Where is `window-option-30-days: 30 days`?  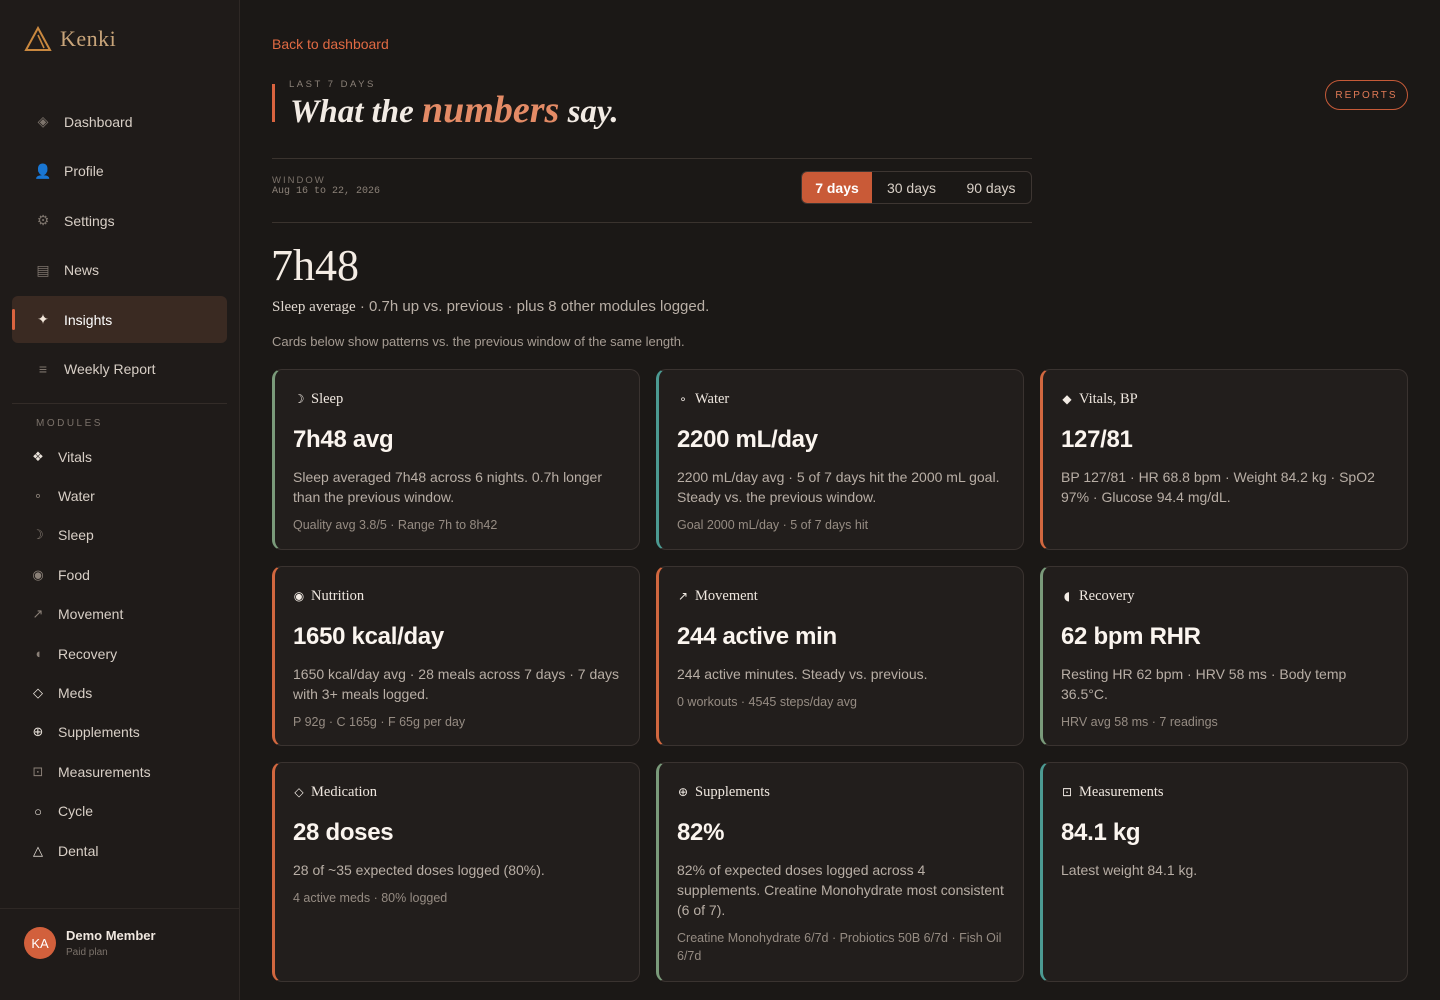 window-option-30-days: 30 days is located at coordinates (911, 187).